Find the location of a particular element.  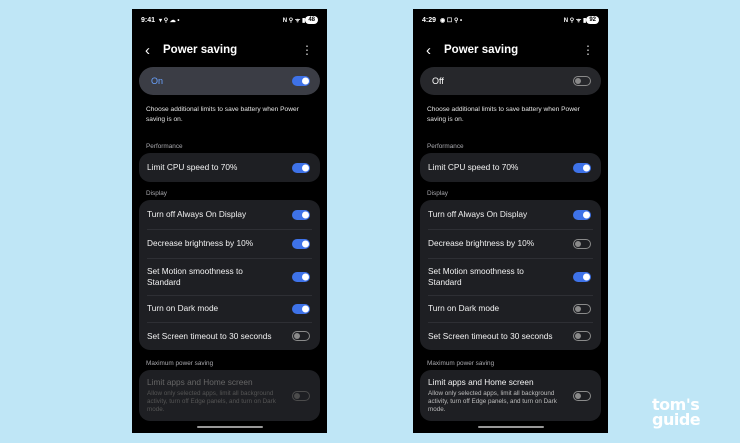

master-toggle-row: On is located at coordinates (229, 81).